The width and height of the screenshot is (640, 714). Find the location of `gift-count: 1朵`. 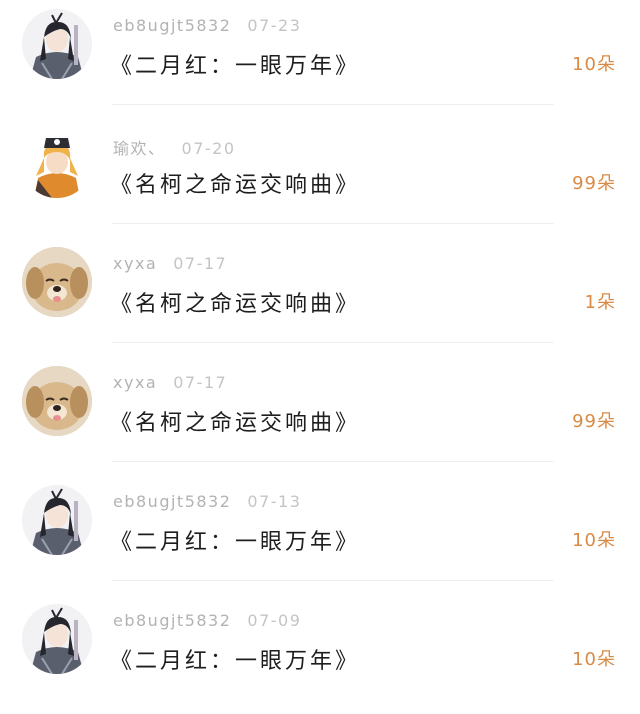

gift-count: 1朵 is located at coordinates (600, 302).